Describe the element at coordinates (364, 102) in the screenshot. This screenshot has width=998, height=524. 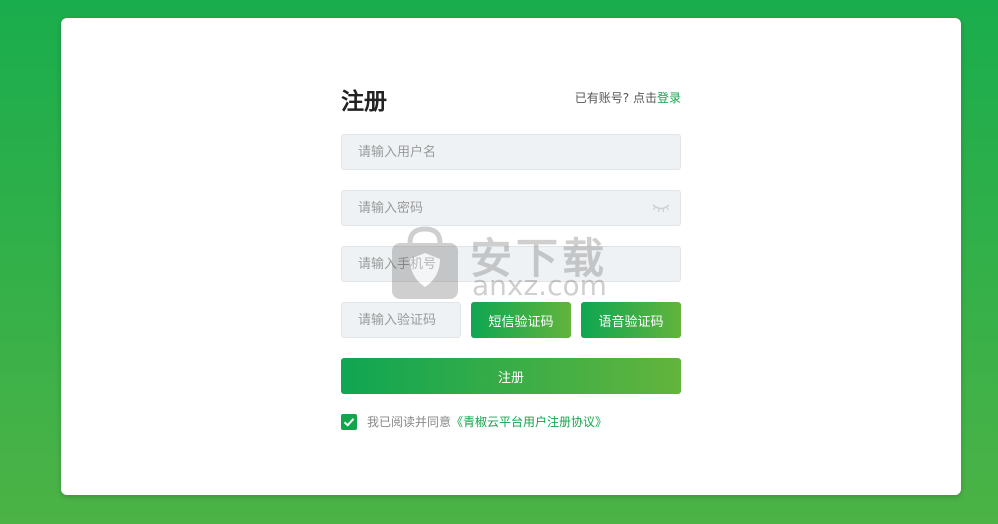
I see `page-title: 注册` at that location.